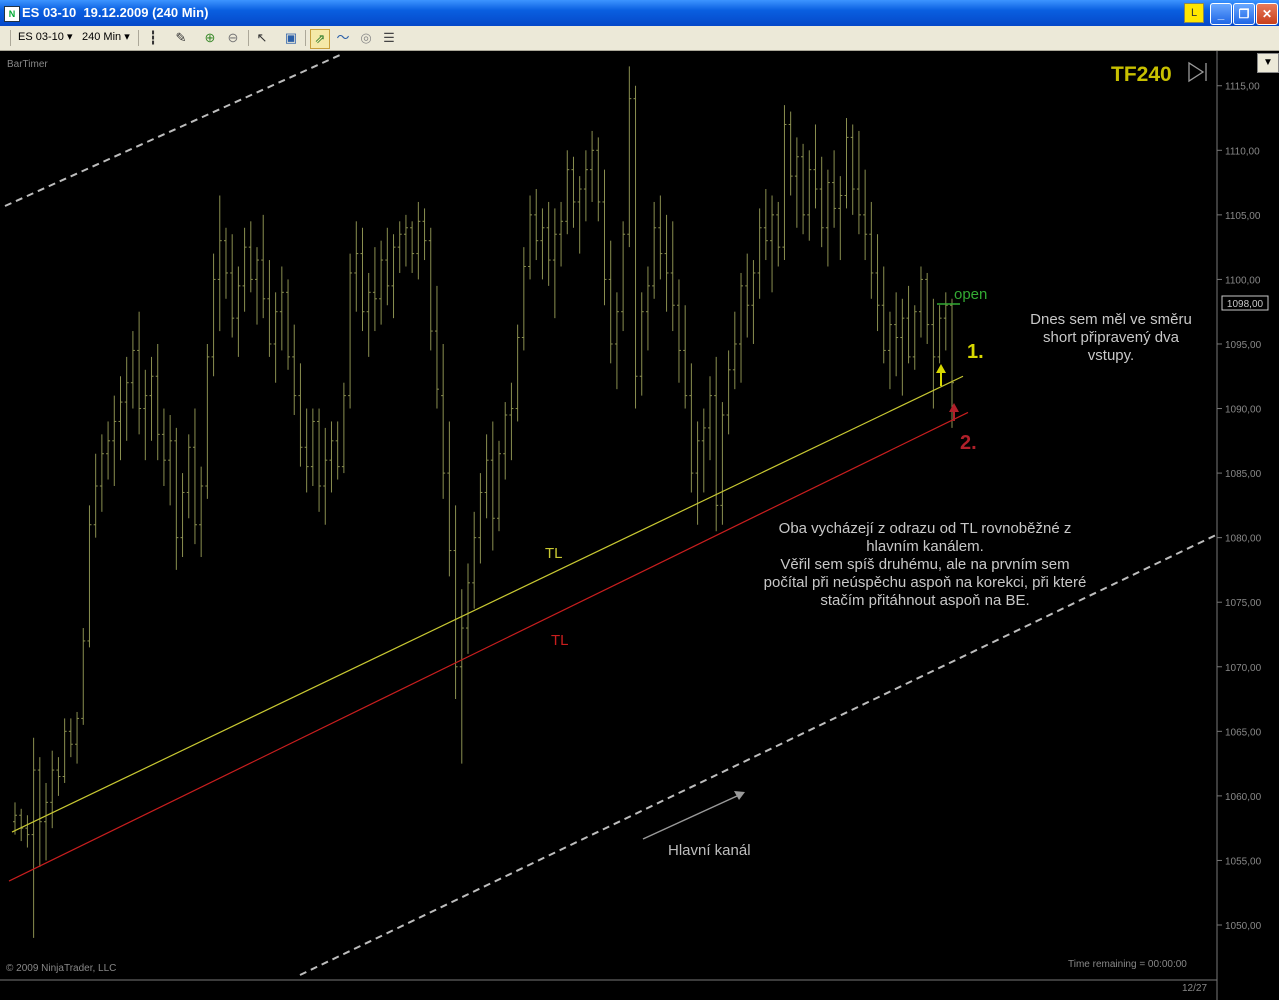 This screenshot has height=1000, width=1279. Describe the element at coordinates (925, 546) in the screenshot. I see `note-center-line: hlavním kanálem.` at that location.